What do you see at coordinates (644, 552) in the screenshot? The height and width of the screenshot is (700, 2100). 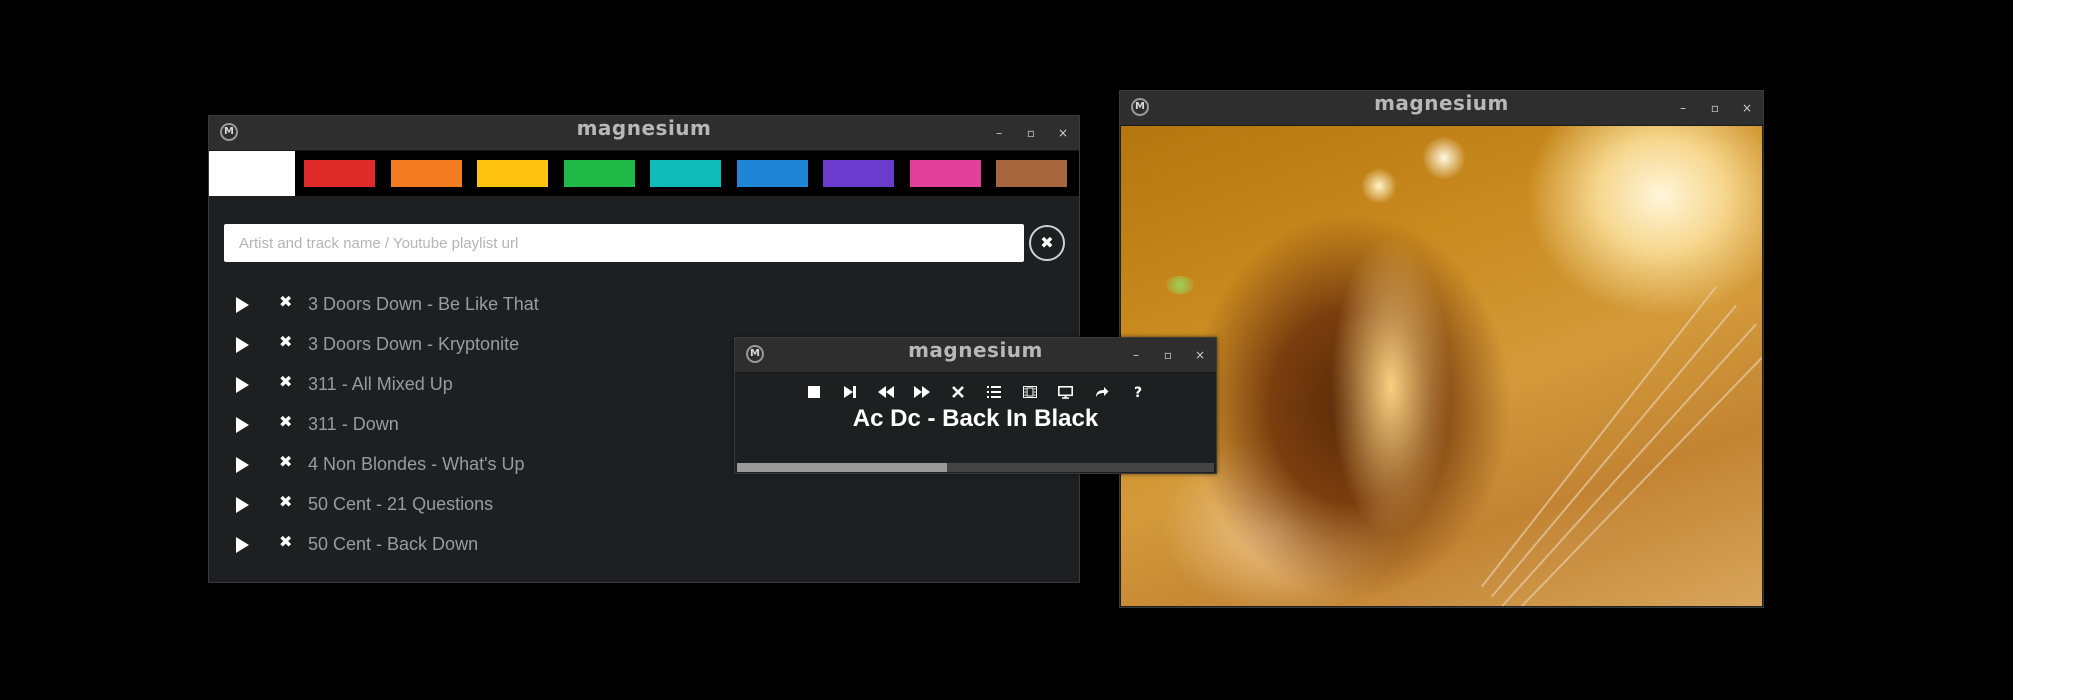 I see `playlist-item: ✖ 50 Cent - Back Down` at bounding box center [644, 552].